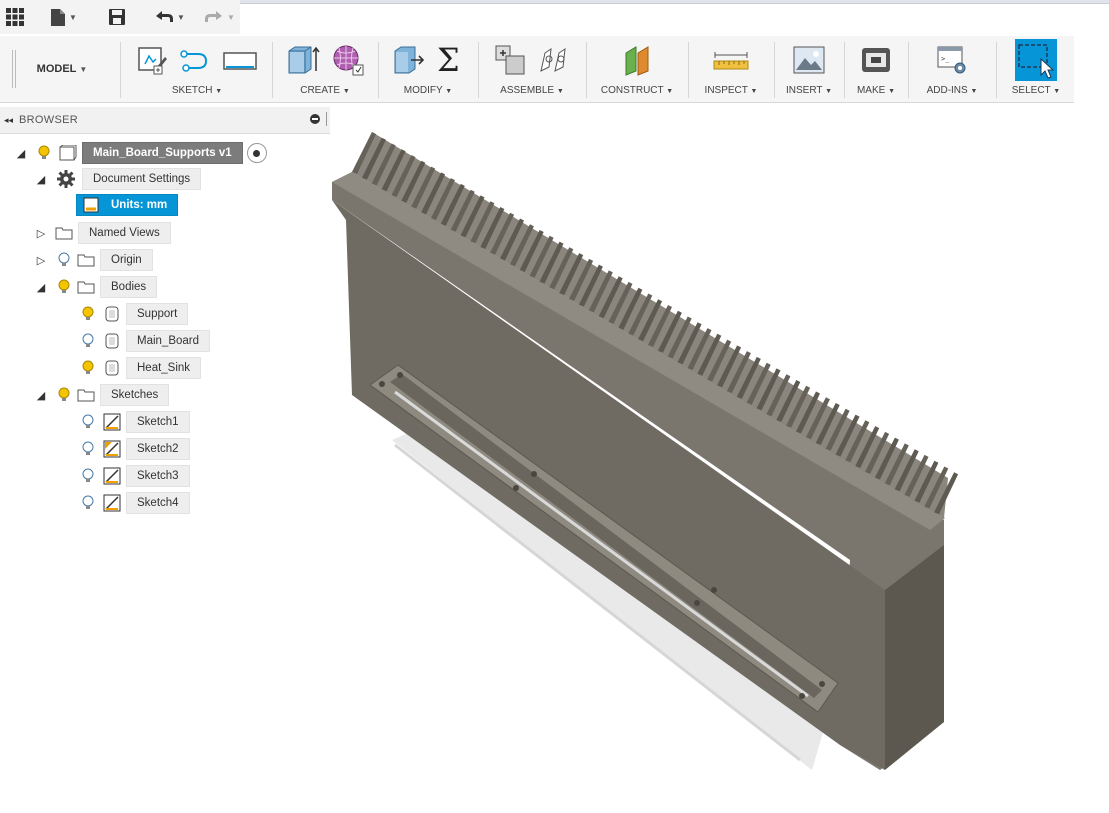 This screenshot has width=1109, height=813. Describe the element at coordinates (320, 90) in the screenshot. I see `create-label: CREATE` at that location.